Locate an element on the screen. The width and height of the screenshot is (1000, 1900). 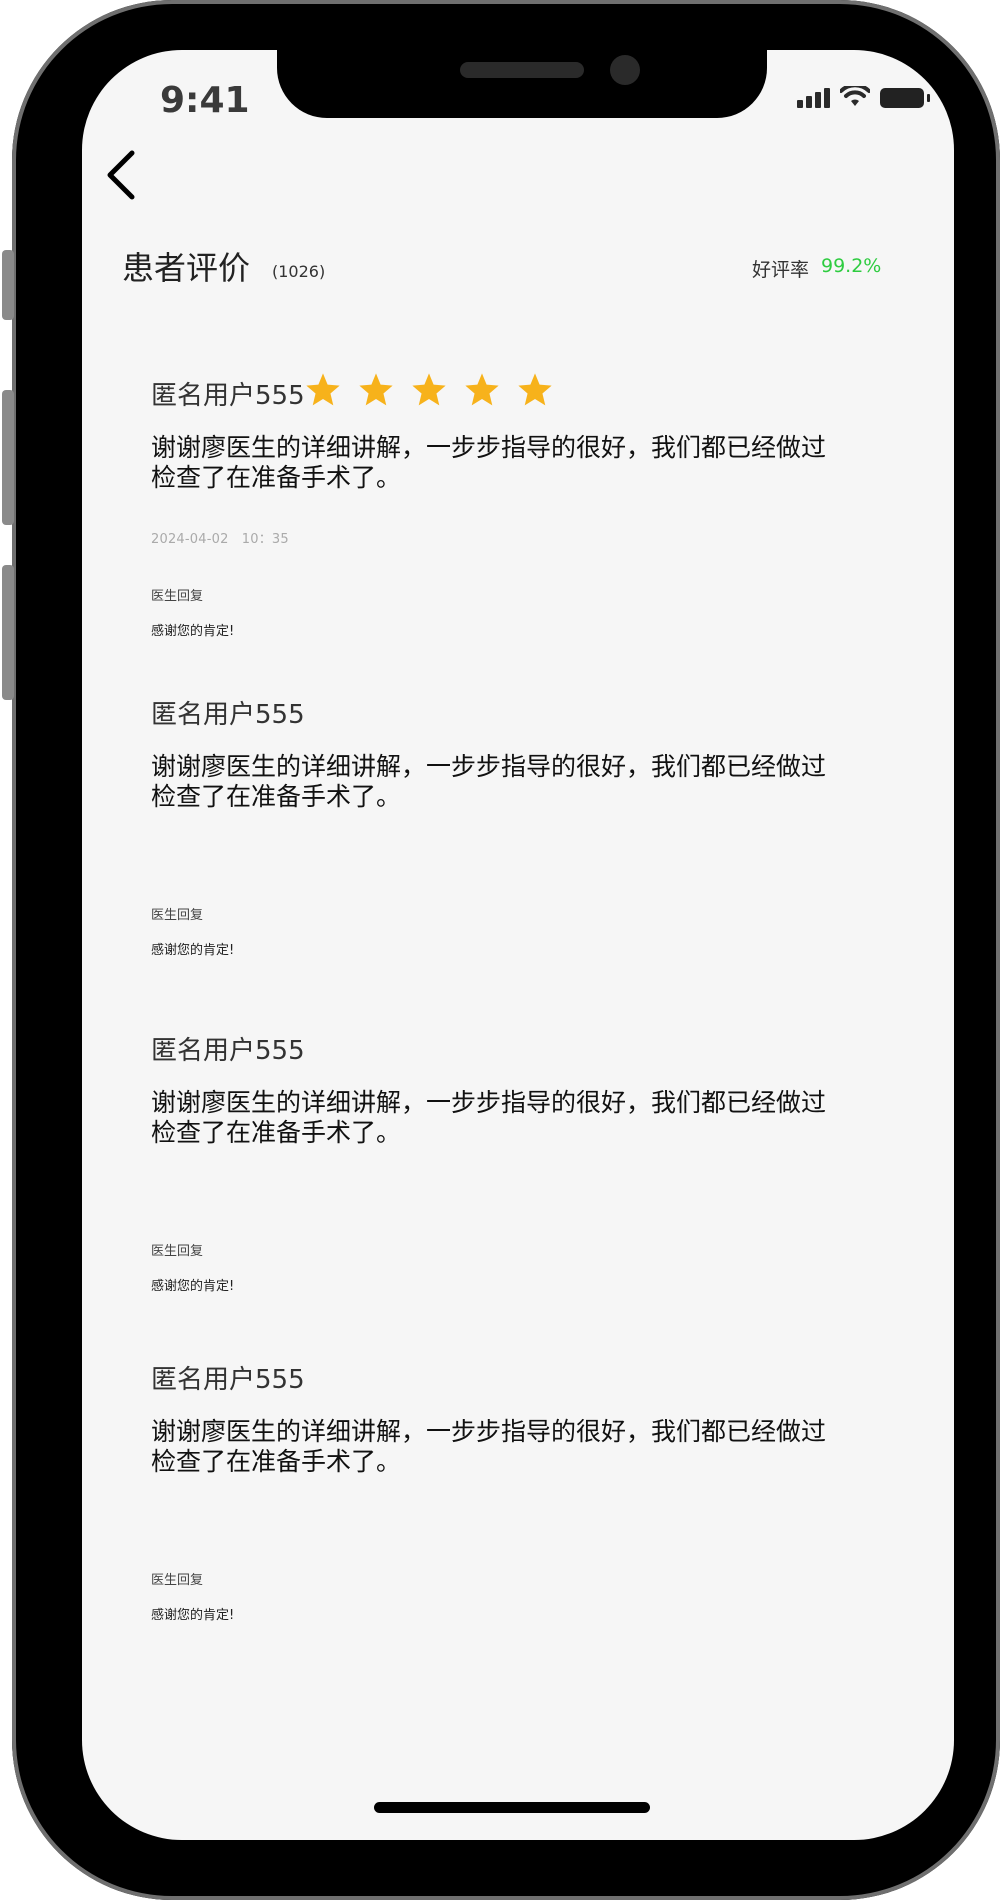
review-count: (1026) is located at coordinates (299, 271).